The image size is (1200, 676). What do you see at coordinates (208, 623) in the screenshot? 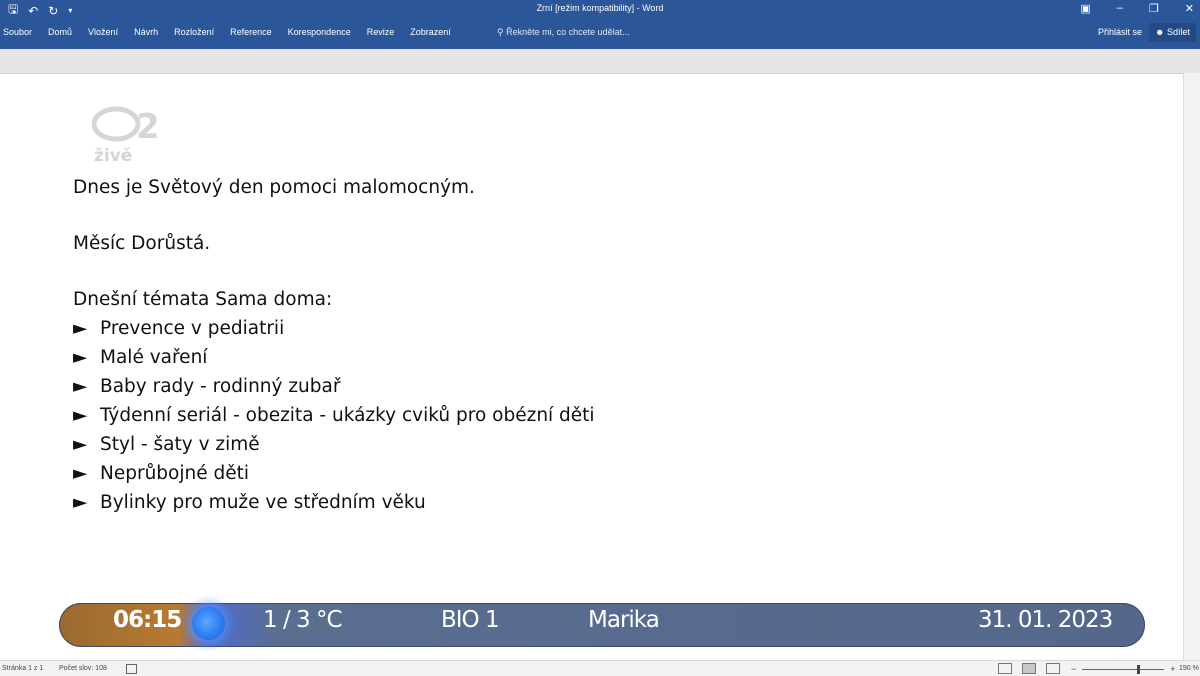
I see `weather-sun-icon` at bounding box center [208, 623].